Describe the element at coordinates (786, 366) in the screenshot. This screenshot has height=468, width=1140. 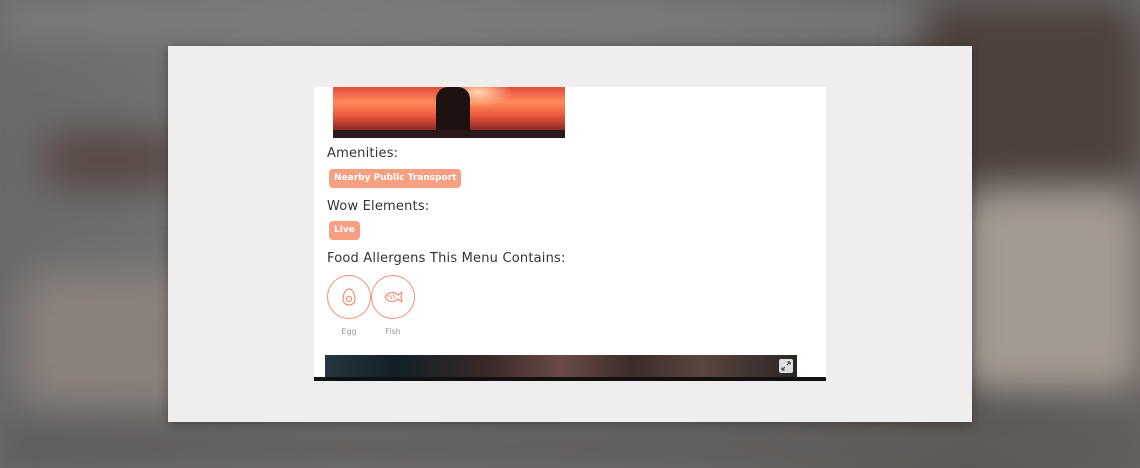
I see `expand-icon` at that location.